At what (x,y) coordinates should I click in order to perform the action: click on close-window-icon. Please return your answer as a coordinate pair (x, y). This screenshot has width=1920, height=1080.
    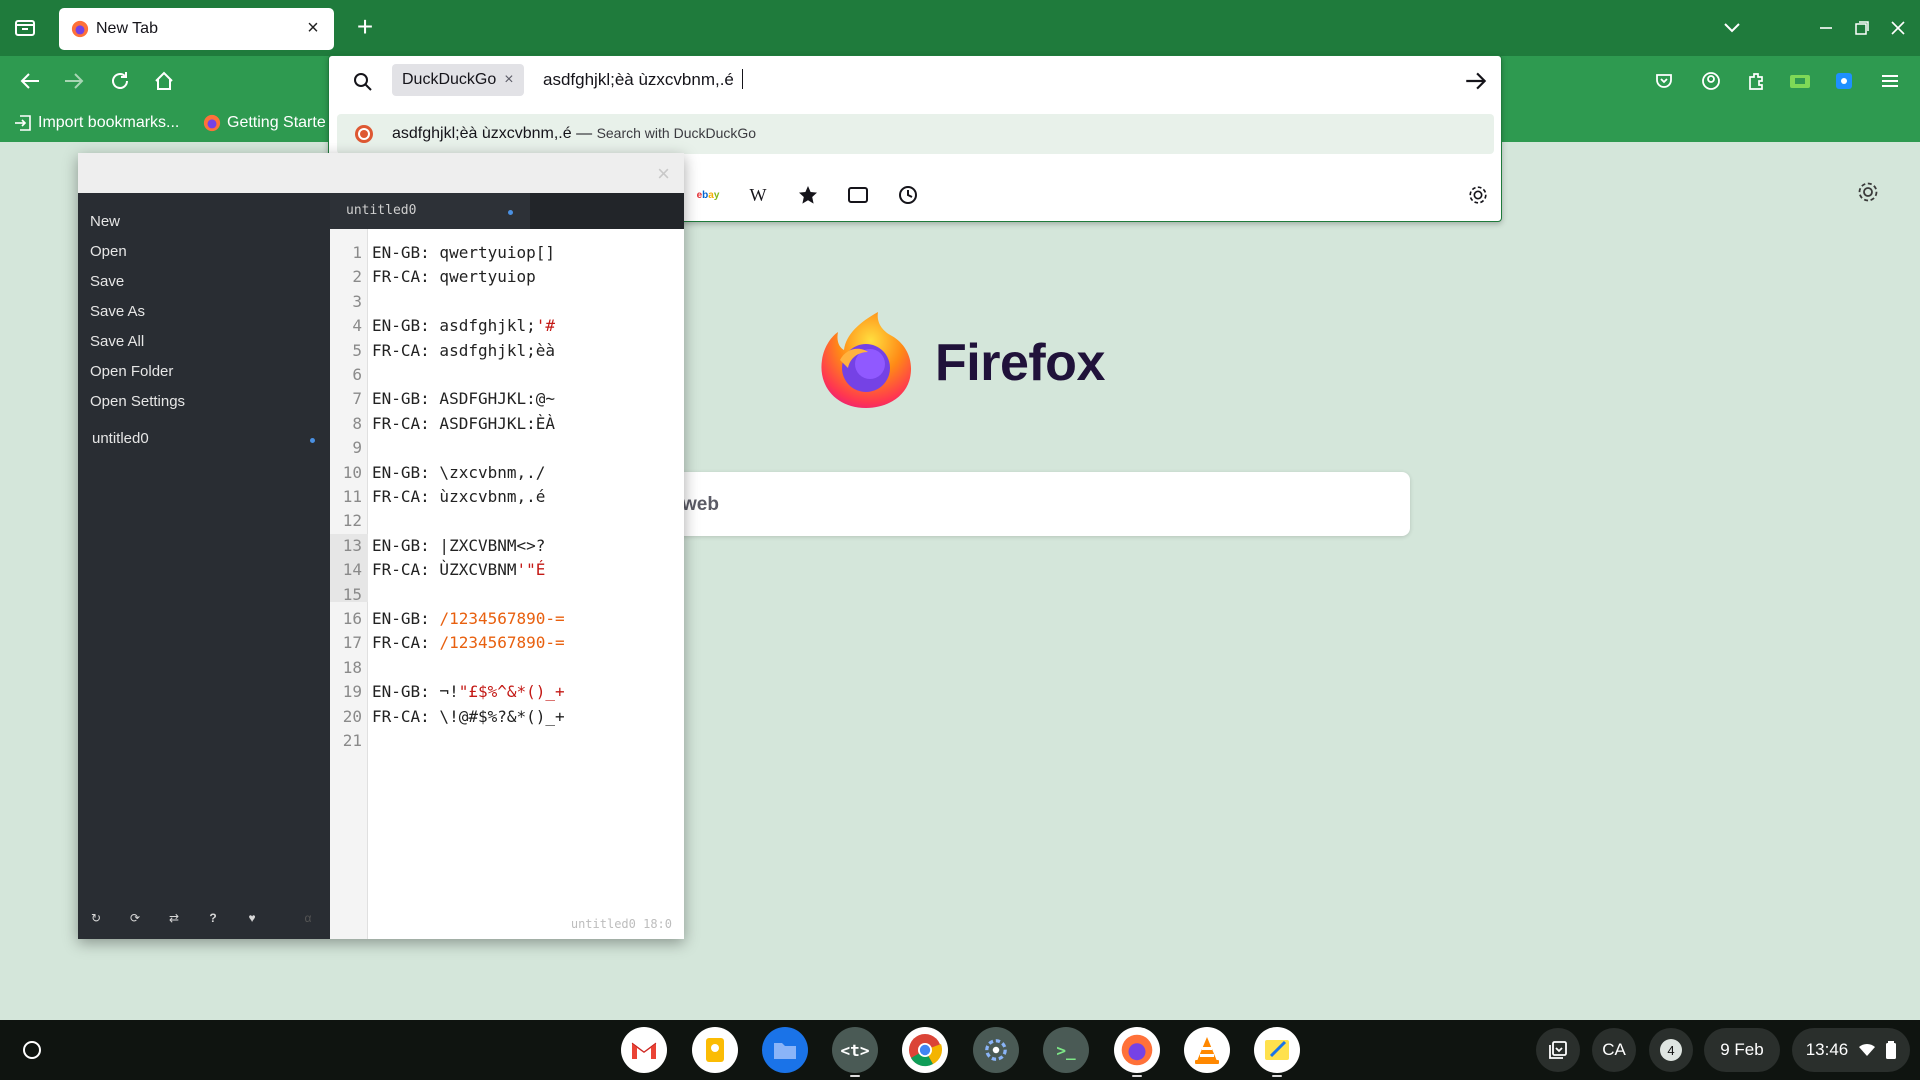
    Looking at the image, I should click on (1898, 28).